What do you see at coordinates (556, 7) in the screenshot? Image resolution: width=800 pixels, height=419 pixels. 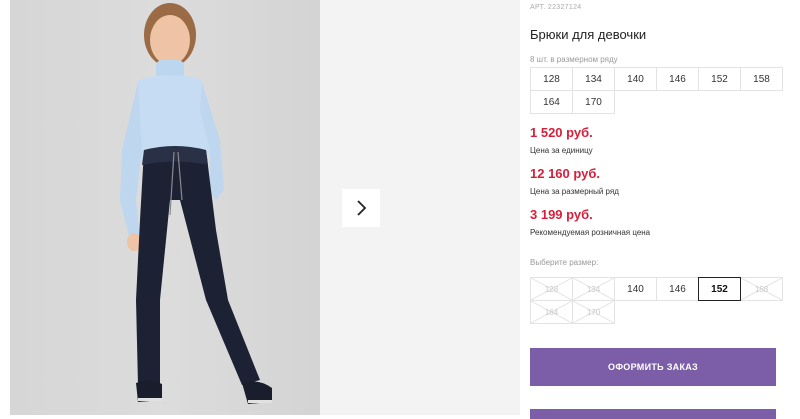 I see `product-sku: АРТ. 22327124` at bounding box center [556, 7].